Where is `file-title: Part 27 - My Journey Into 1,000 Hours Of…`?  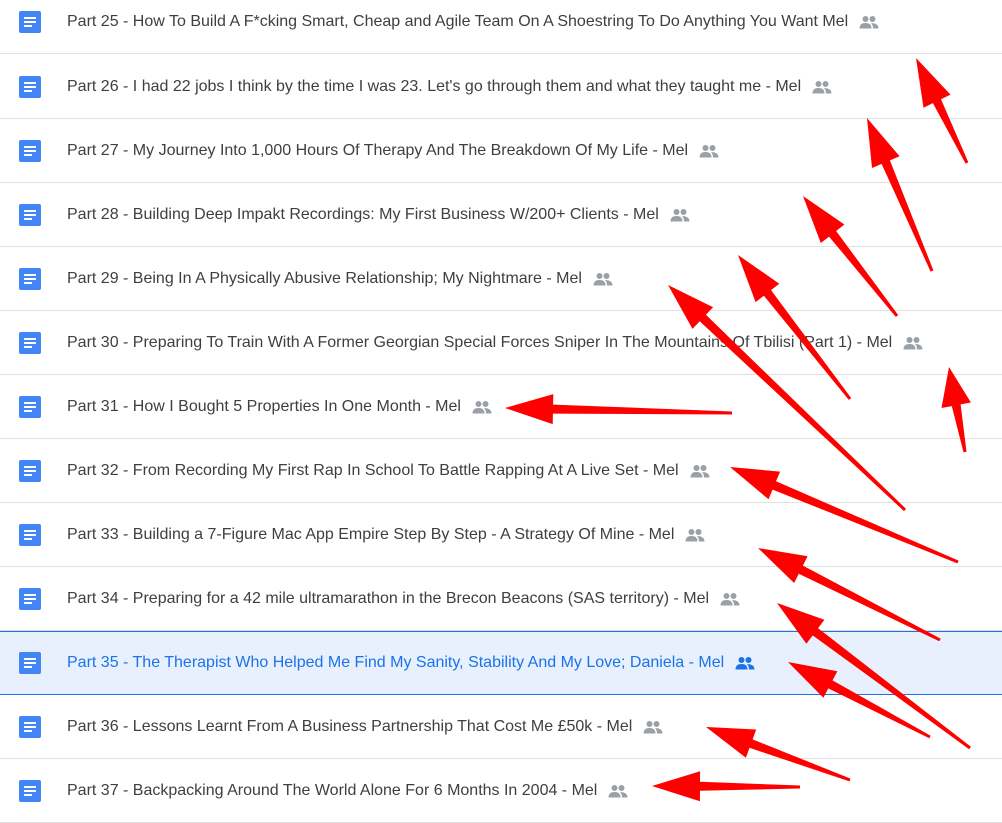
file-title: Part 27 - My Journey Into 1,000 Hours Of… is located at coordinates (378, 150).